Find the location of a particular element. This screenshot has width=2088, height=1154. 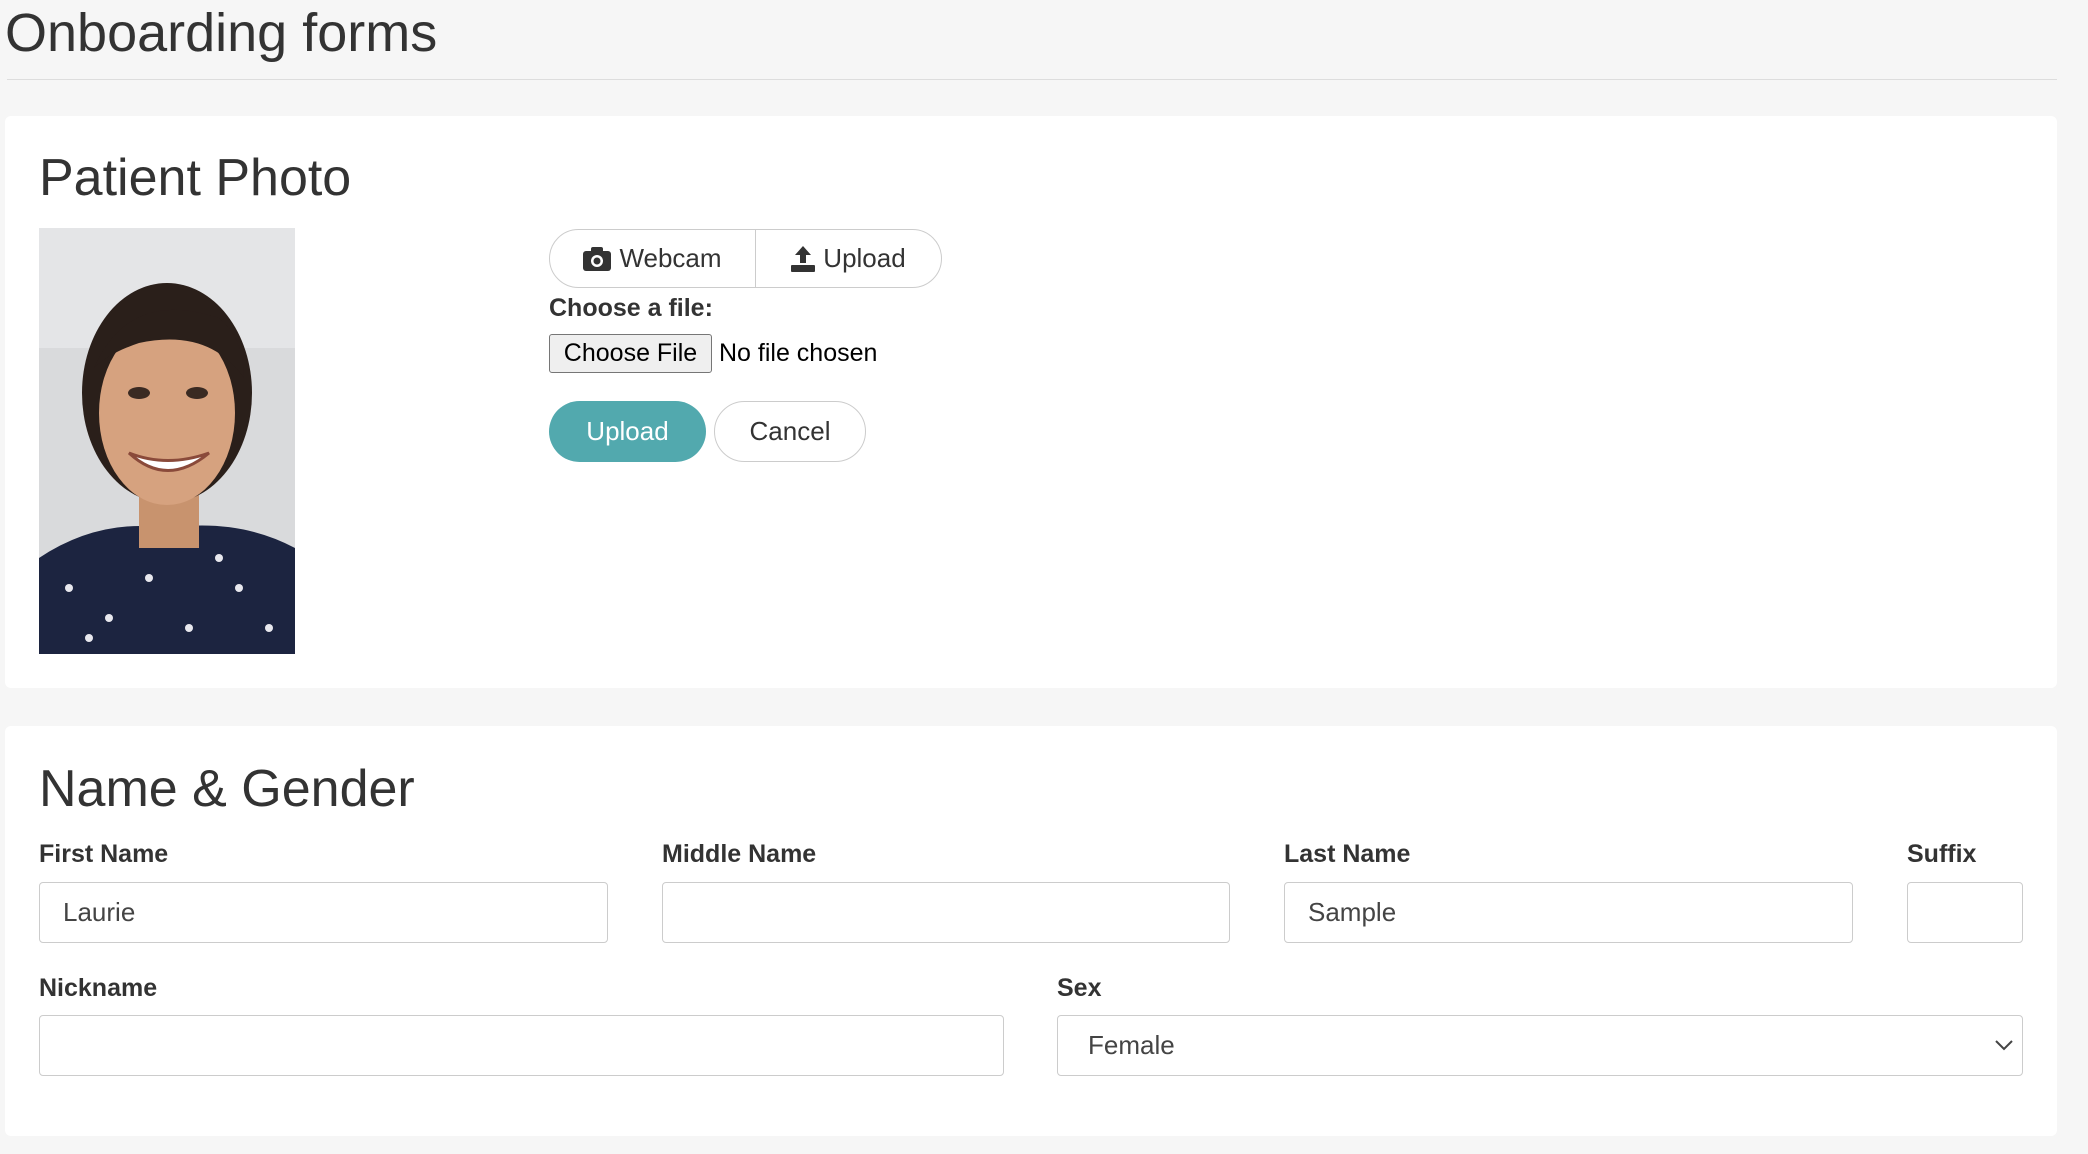

middle-name-label: Middle Name is located at coordinates (739, 854).